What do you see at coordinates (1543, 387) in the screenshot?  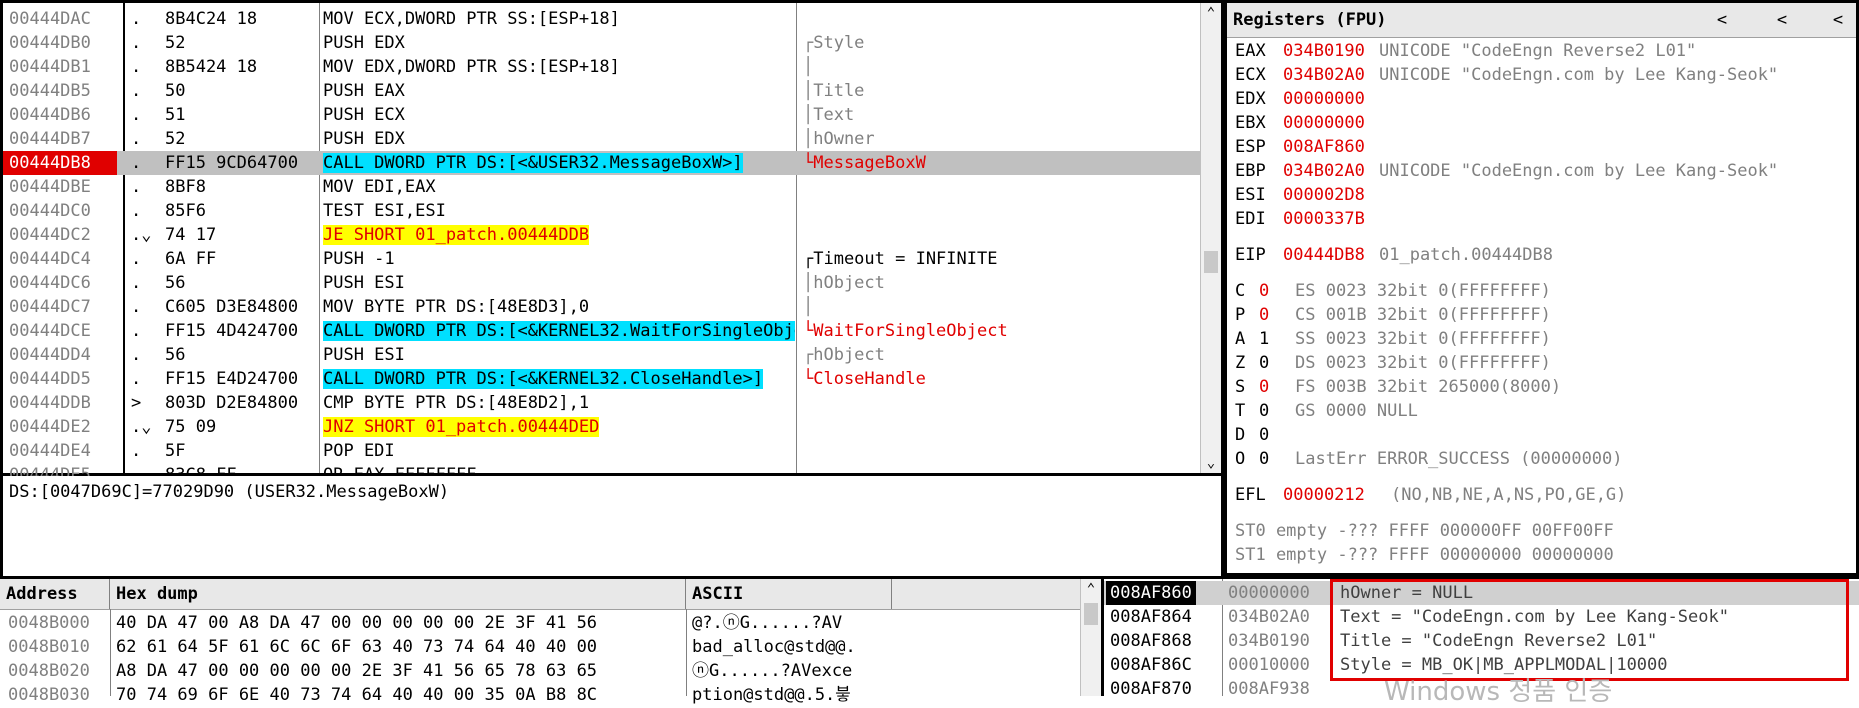 I see `flag-row: S 0 FS 003B 32bit 265000(8000)` at bounding box center [1543, 387].